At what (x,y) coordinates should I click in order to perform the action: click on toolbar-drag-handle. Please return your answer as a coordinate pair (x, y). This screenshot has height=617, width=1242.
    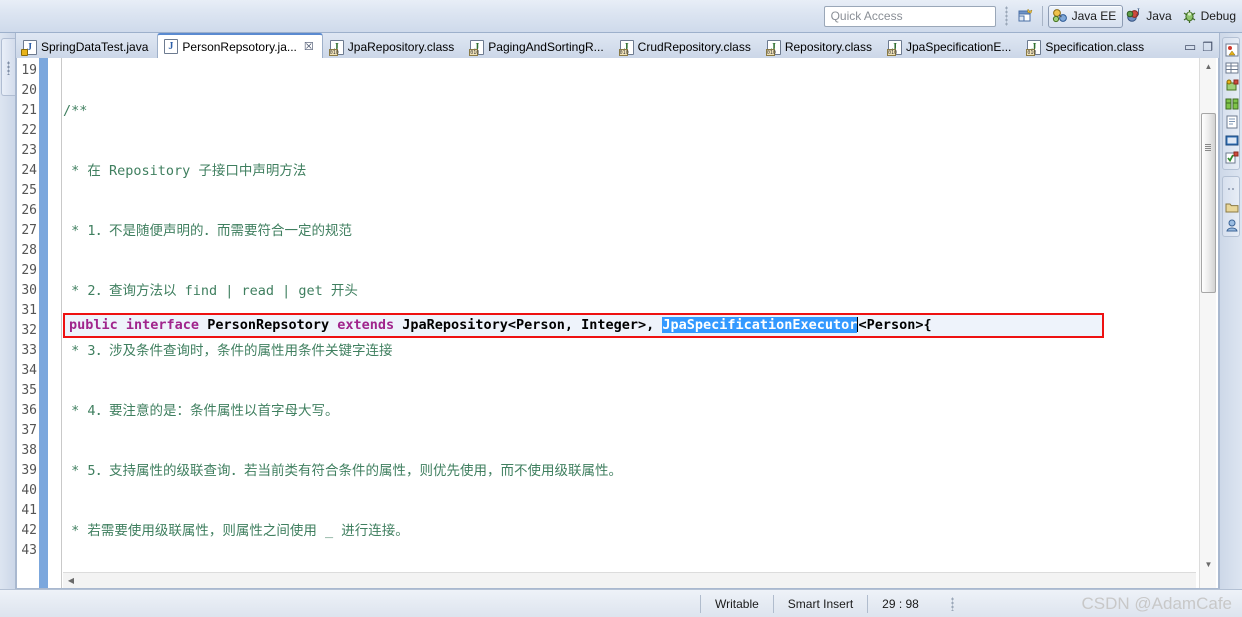
    Looking at the image, I should click on (1006, 16).